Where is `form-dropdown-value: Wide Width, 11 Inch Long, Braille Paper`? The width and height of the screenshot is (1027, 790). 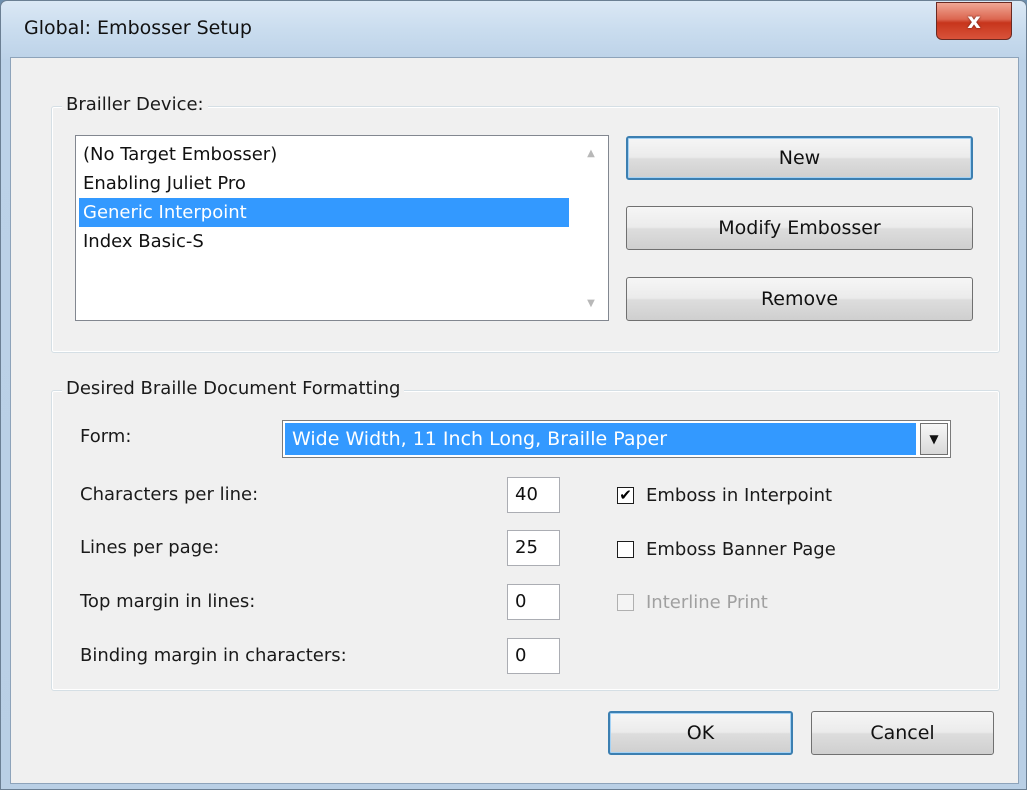
form-dropdown-value: Wide Width, 11 Inch Long, Braille Paper is located at coordinates (600, 439).